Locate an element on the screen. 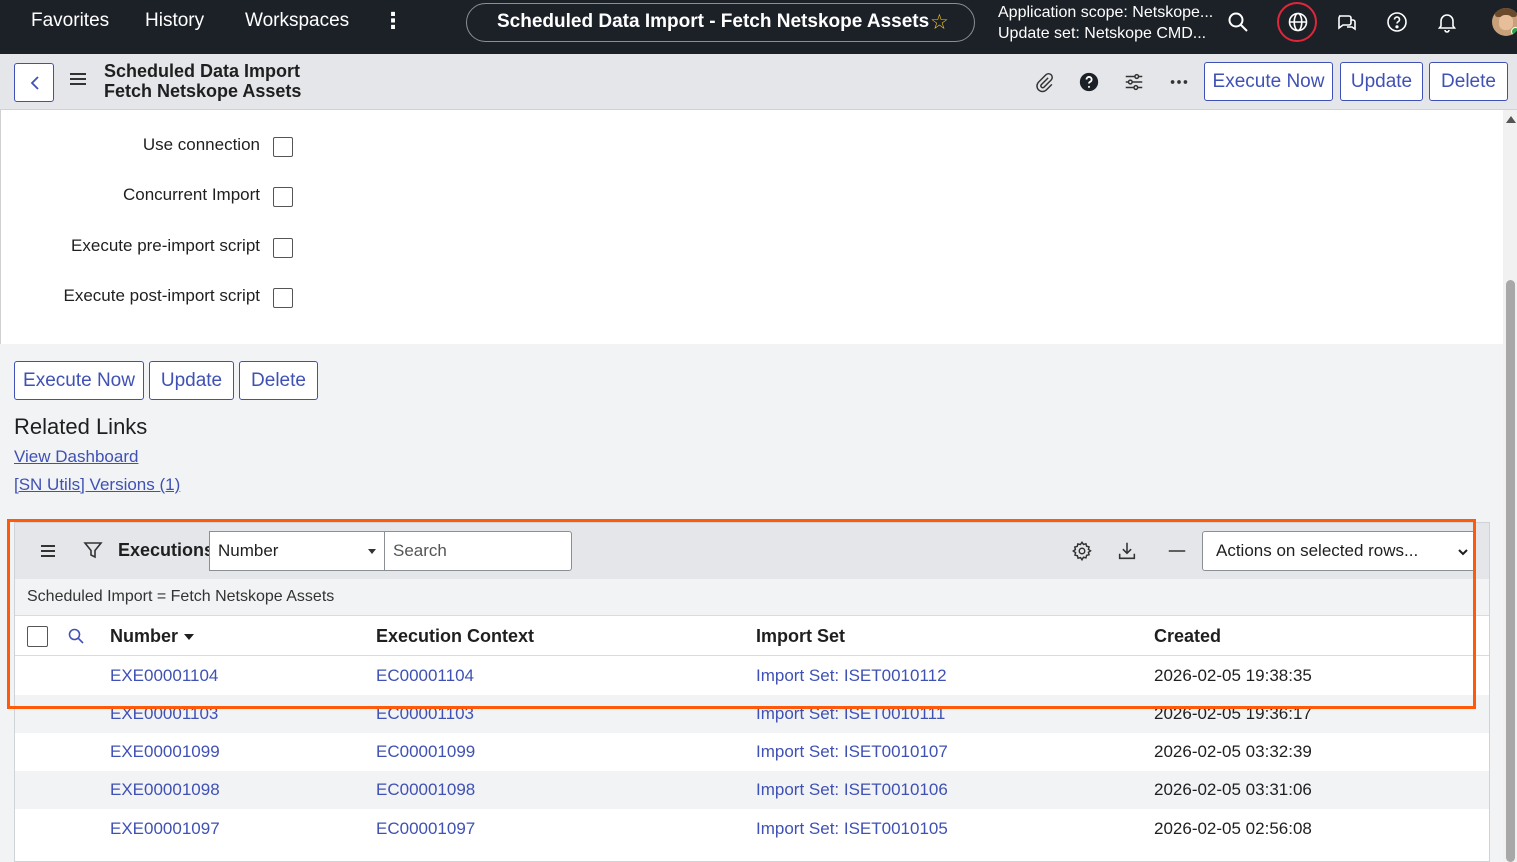  row-import-set-link: Import Set: ISET0010107 is located at coordinates (852, 752).